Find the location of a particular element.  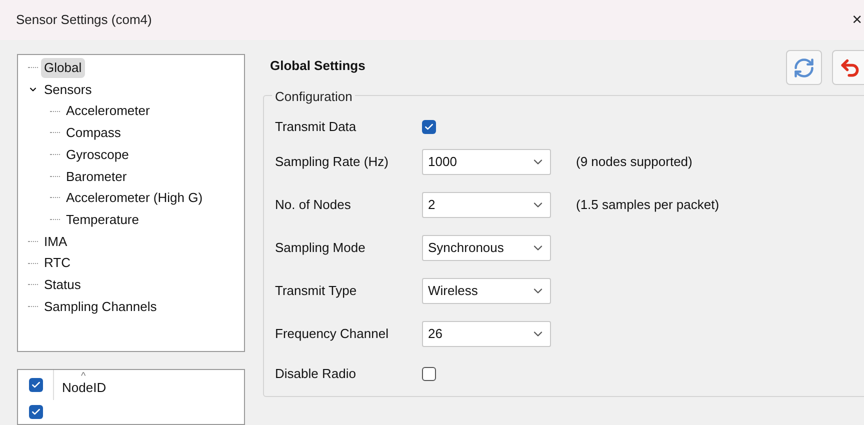

dropdown: 26 is located at coordinates (486, 333).